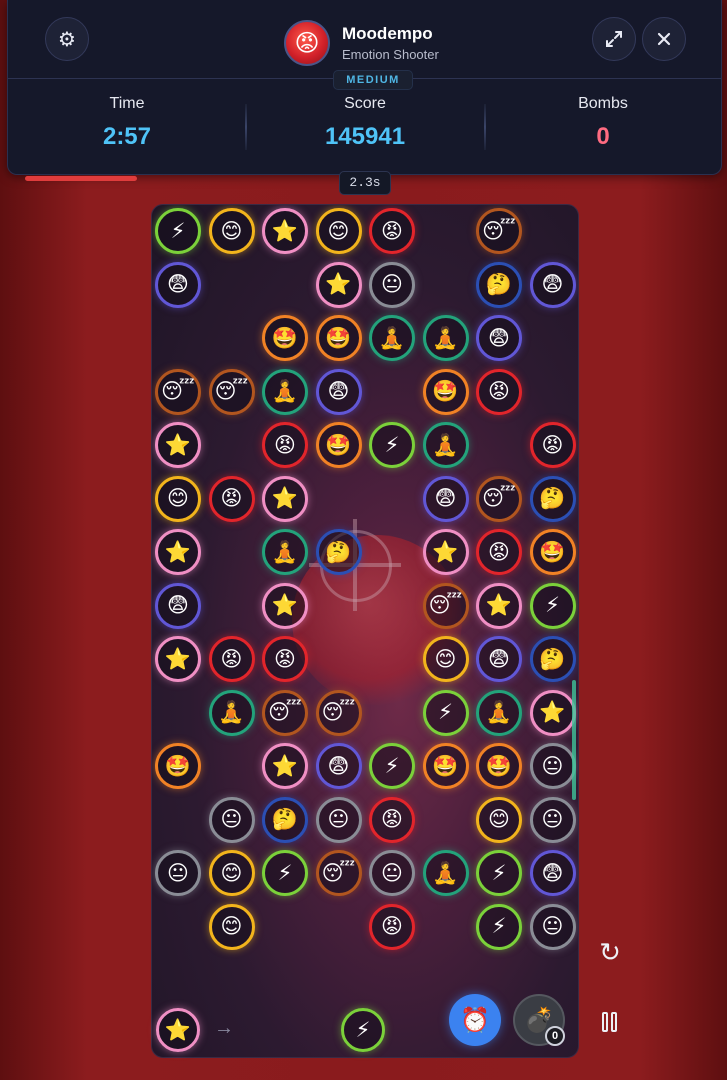 The width and height of the screenshot is (727, 1080). What do you see at coordinates (555, 1036) in the screenshot?
I see `bomb-count-badge: 0` at bounding box center [555, 1036].